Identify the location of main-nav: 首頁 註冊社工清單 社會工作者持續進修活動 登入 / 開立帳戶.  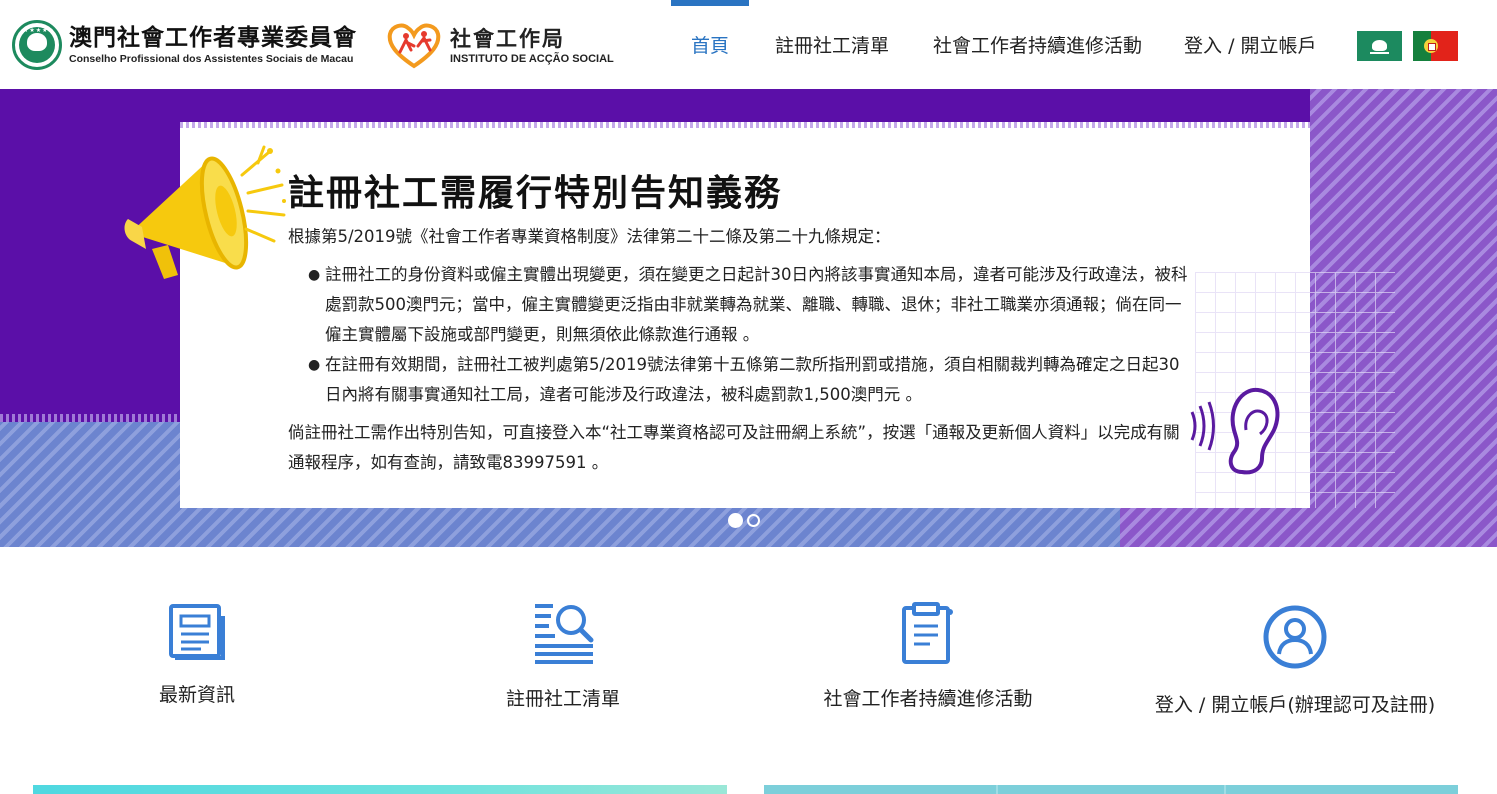
(994, 44).